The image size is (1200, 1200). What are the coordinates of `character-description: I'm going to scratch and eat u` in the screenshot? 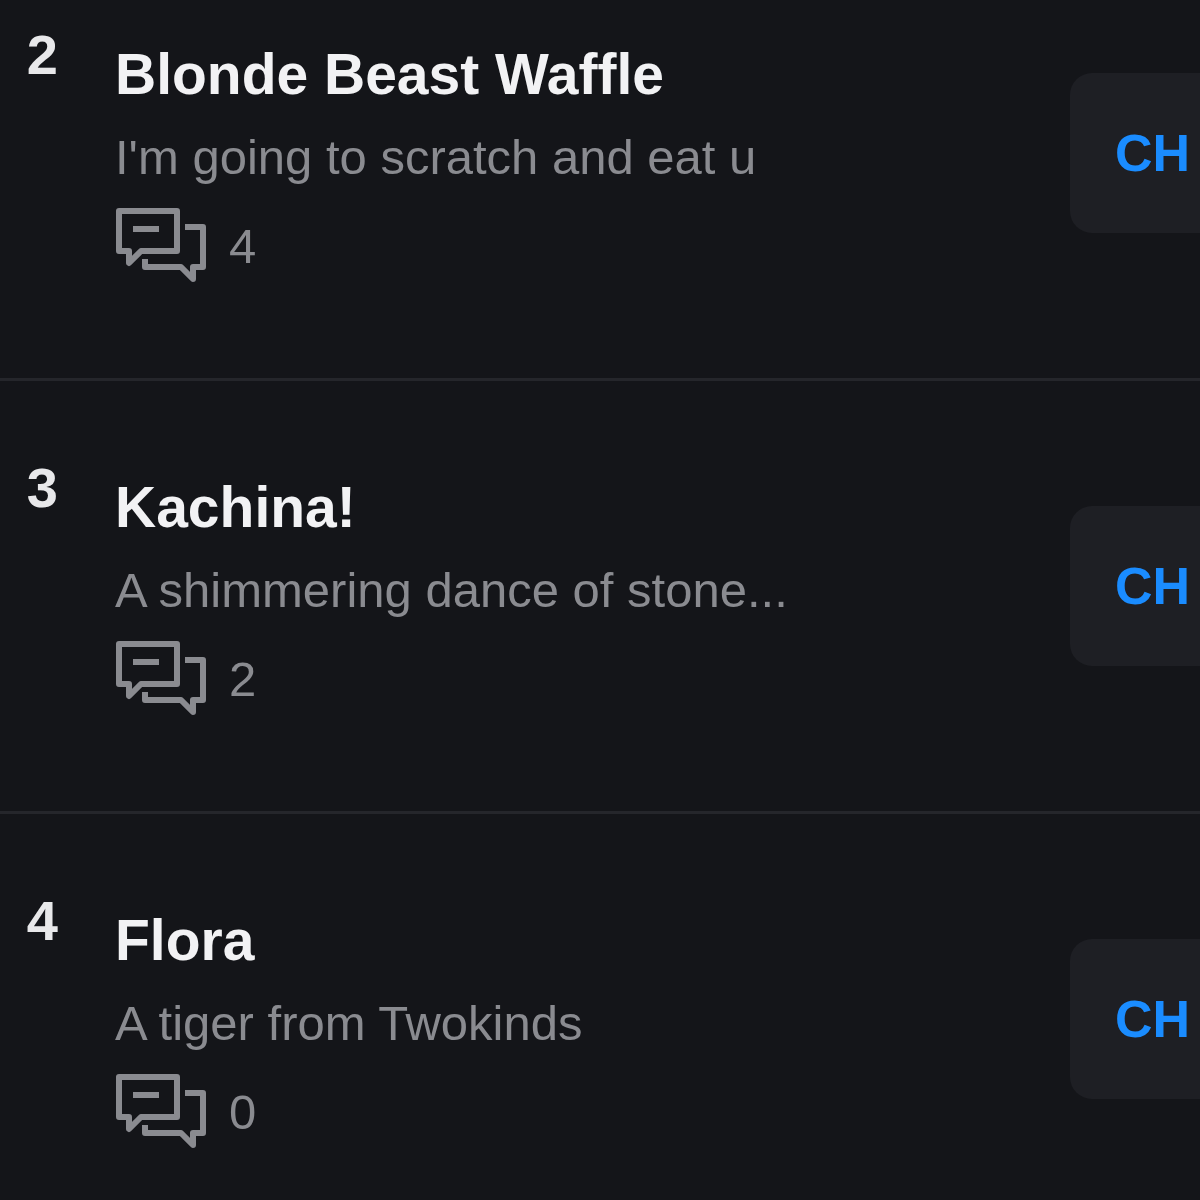 It's located at (436, 157).